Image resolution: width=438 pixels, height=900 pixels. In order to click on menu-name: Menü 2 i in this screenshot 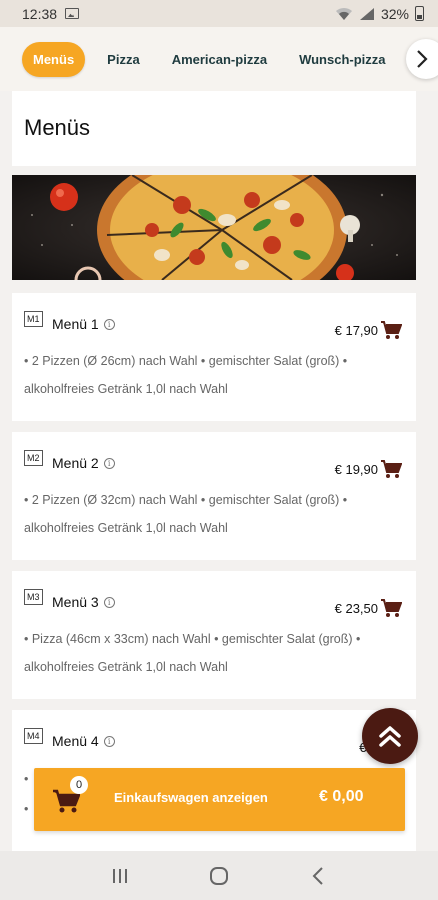, I will do `click(83, 463)`.